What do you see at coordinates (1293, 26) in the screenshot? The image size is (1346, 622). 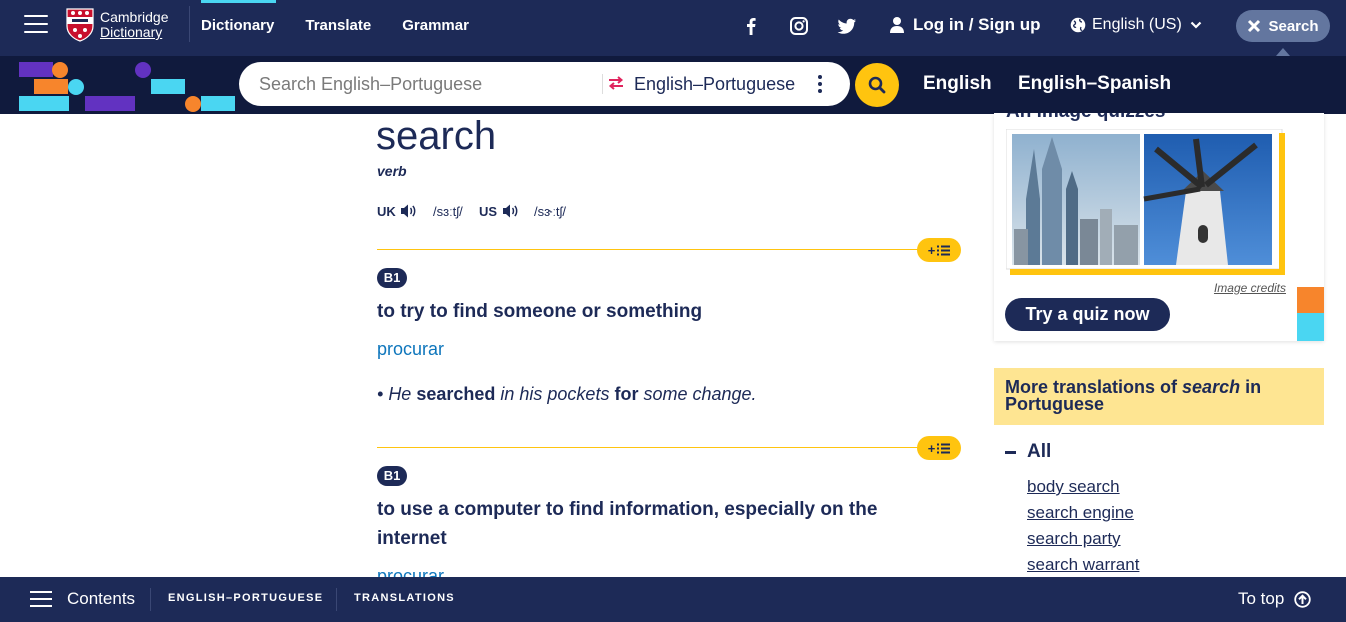 I see `search-toggle-label: Search` at bounding box center [1293, 26].